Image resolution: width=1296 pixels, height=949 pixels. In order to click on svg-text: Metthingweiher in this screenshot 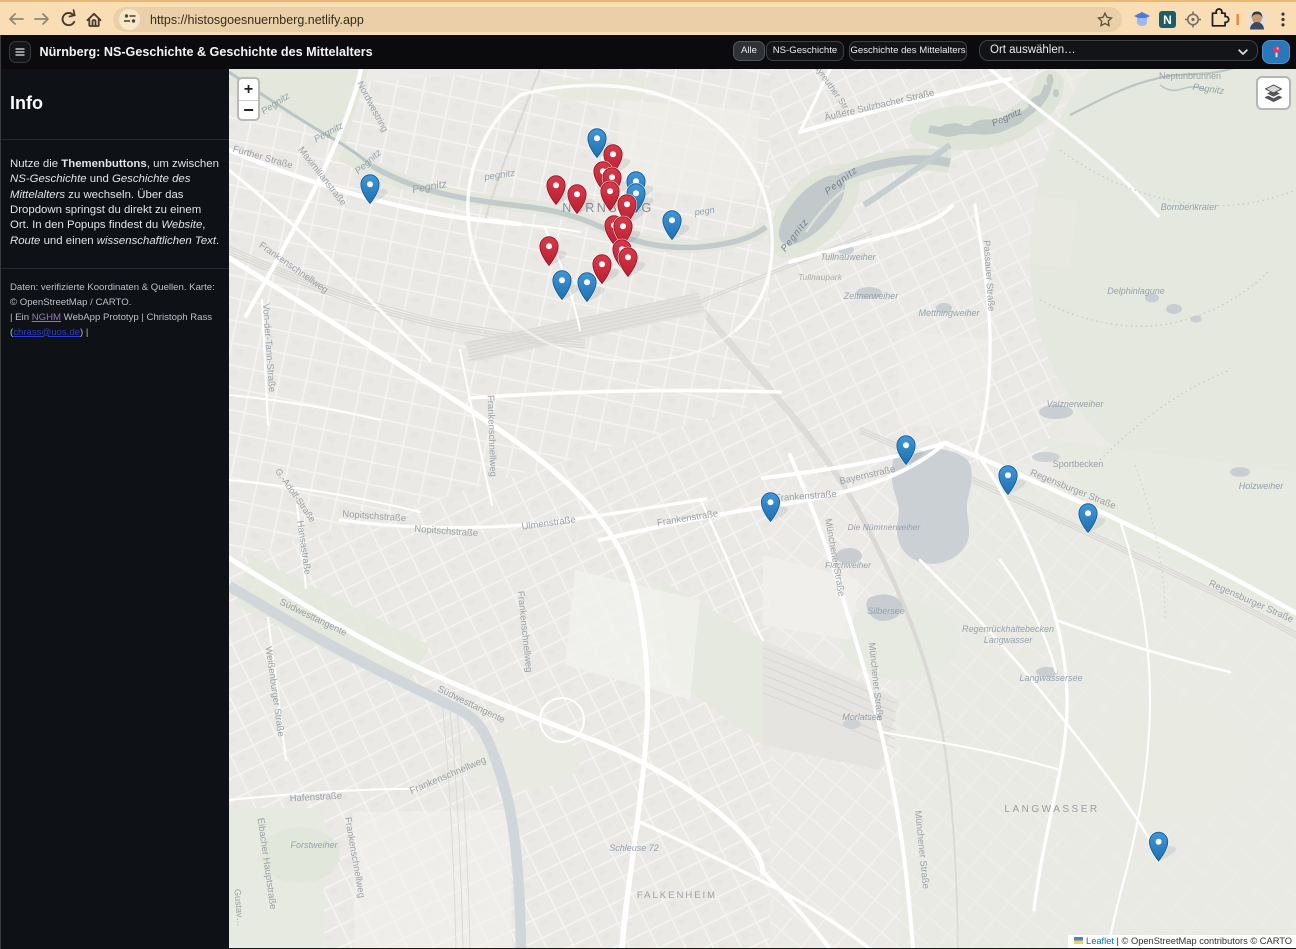, I will do `click(949, 313)`.